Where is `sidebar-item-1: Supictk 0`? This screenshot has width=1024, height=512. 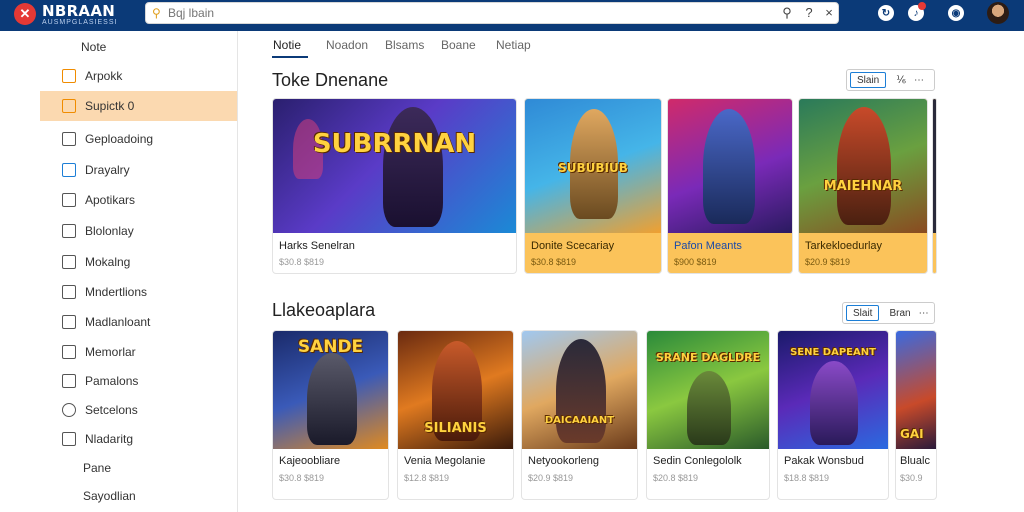
sidebar-item-1: Supictk 0 is located at coordinates (138, 106).